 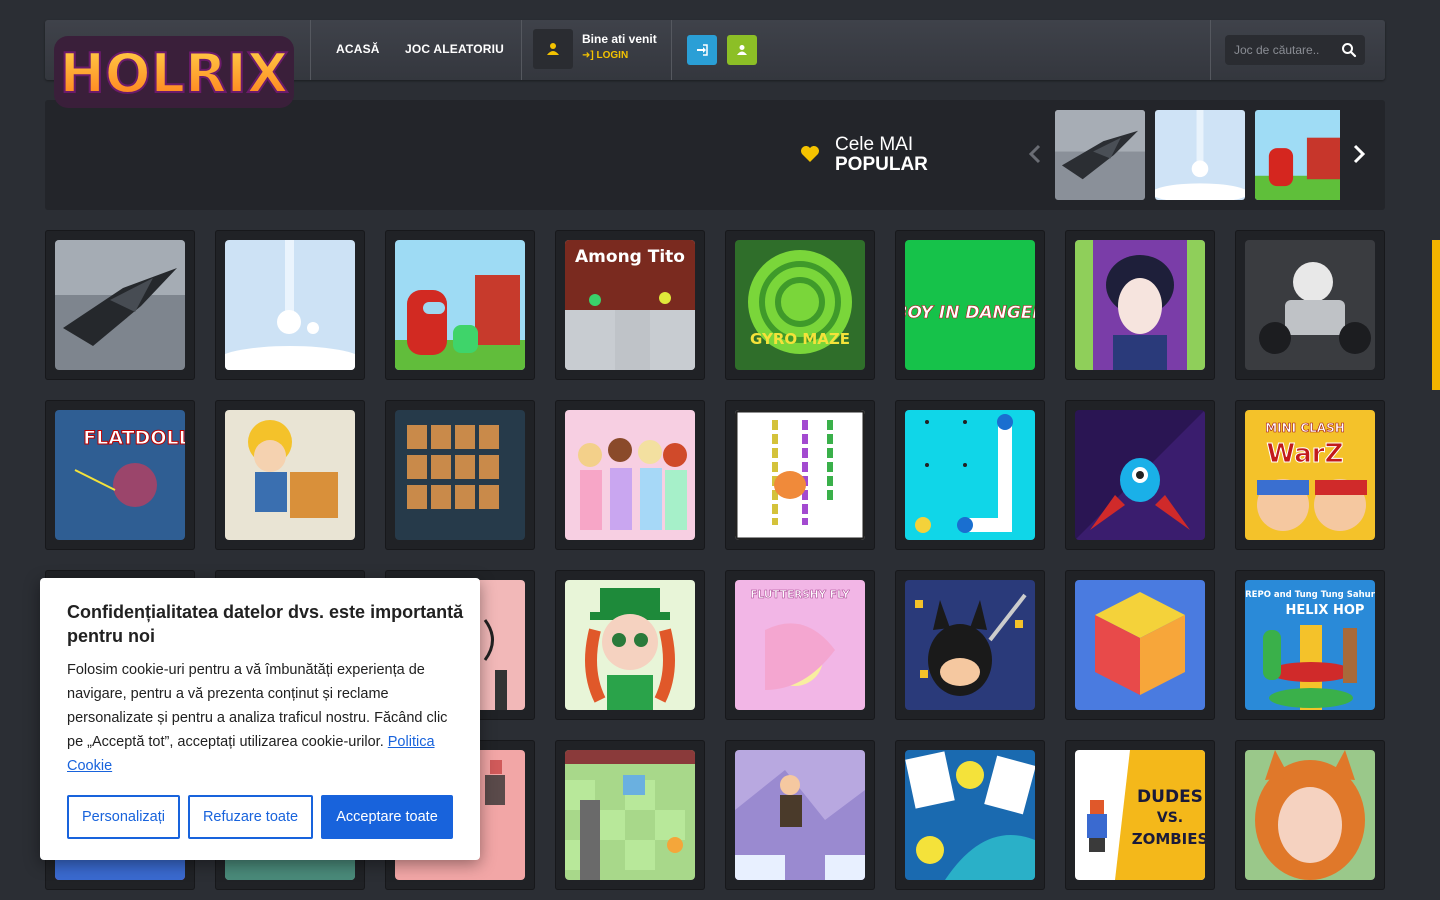 I want to click on popular-carousel: Cele MAI POPULAR, so click(x=715, y=155).